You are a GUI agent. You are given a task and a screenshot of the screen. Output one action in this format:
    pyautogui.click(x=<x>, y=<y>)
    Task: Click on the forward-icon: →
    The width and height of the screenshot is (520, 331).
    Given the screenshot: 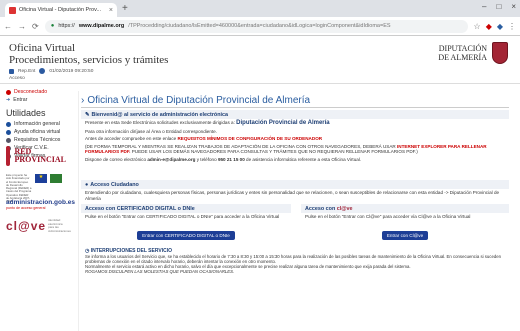 What is the action you would take?
    pyautogui.click(x=22, y=26)
    